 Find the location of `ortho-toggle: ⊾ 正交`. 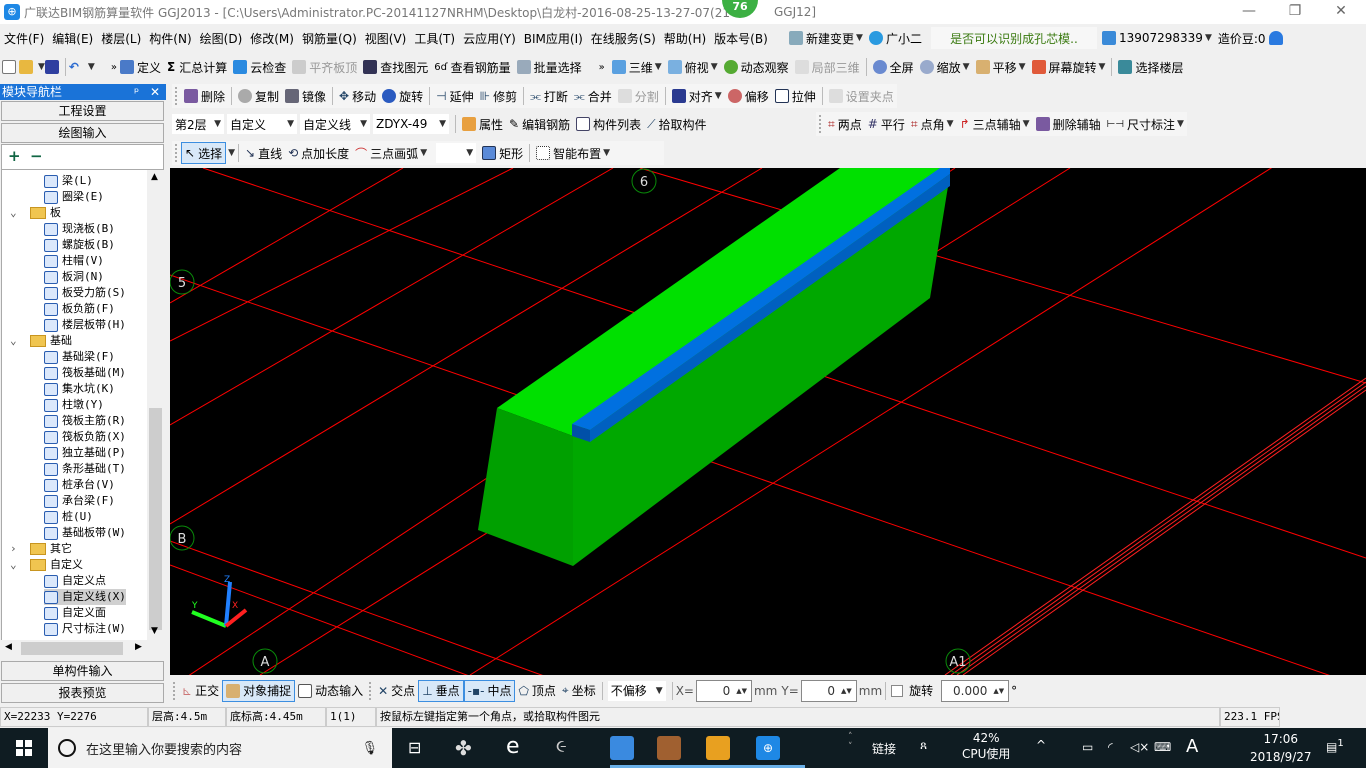

ortho-toggle: ⊾ 正交 is located at coordinates (200, 691).